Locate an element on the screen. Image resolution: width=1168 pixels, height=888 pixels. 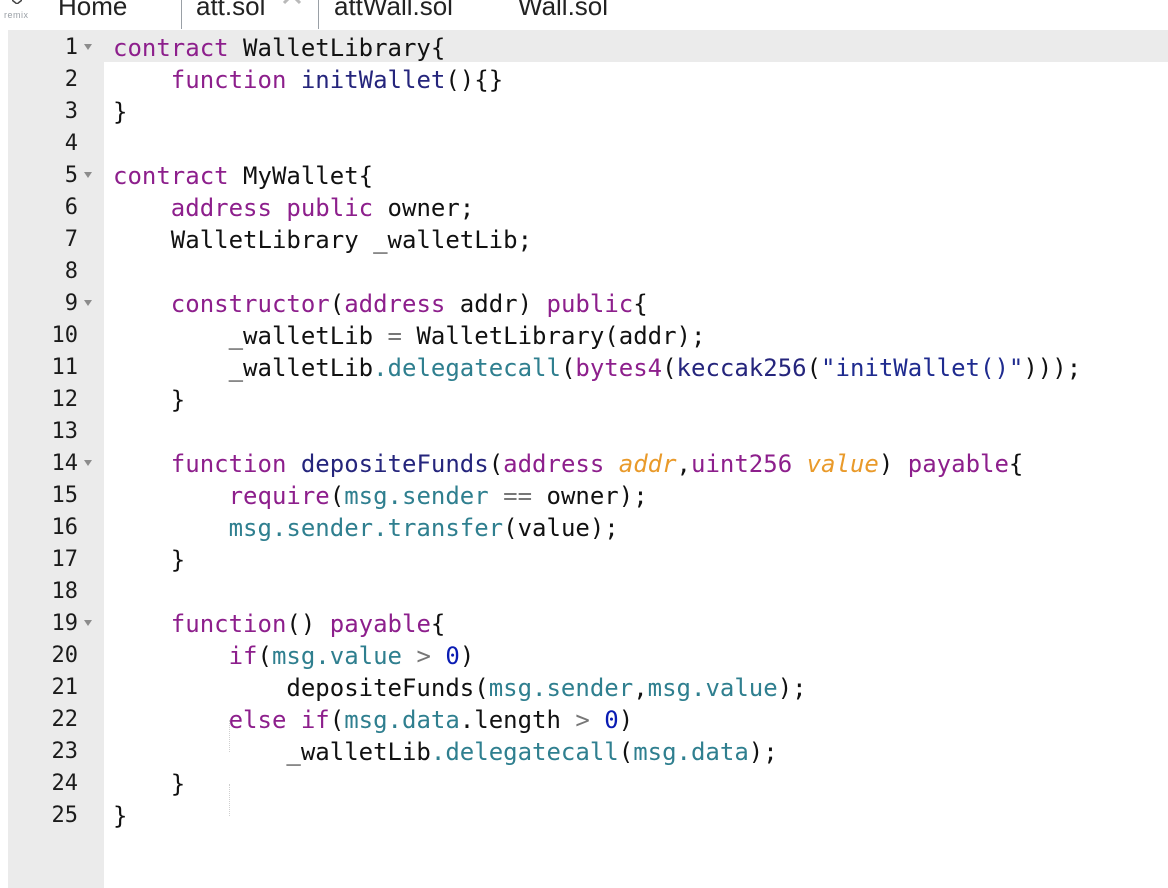
code-token: ))); is located at coordinates (1052, 368).